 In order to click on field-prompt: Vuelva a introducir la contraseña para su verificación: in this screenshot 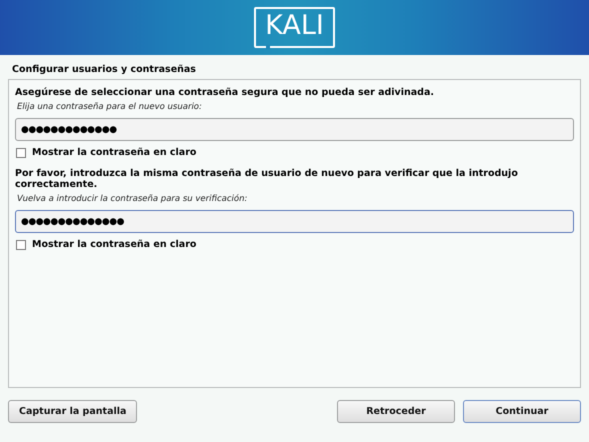, I will do `click(132, 199)`.